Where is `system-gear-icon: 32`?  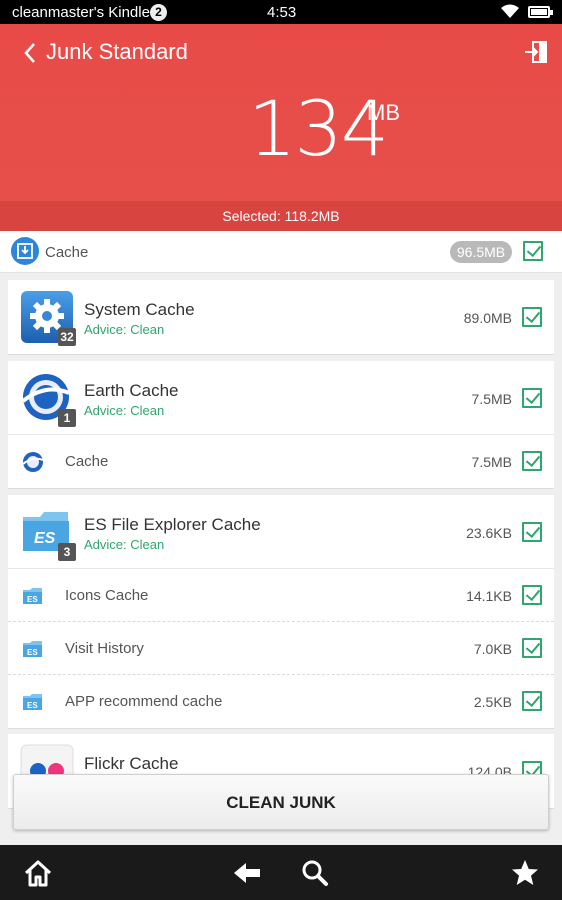
system-gear-icon: 32 is located at coordinates (48, 318).